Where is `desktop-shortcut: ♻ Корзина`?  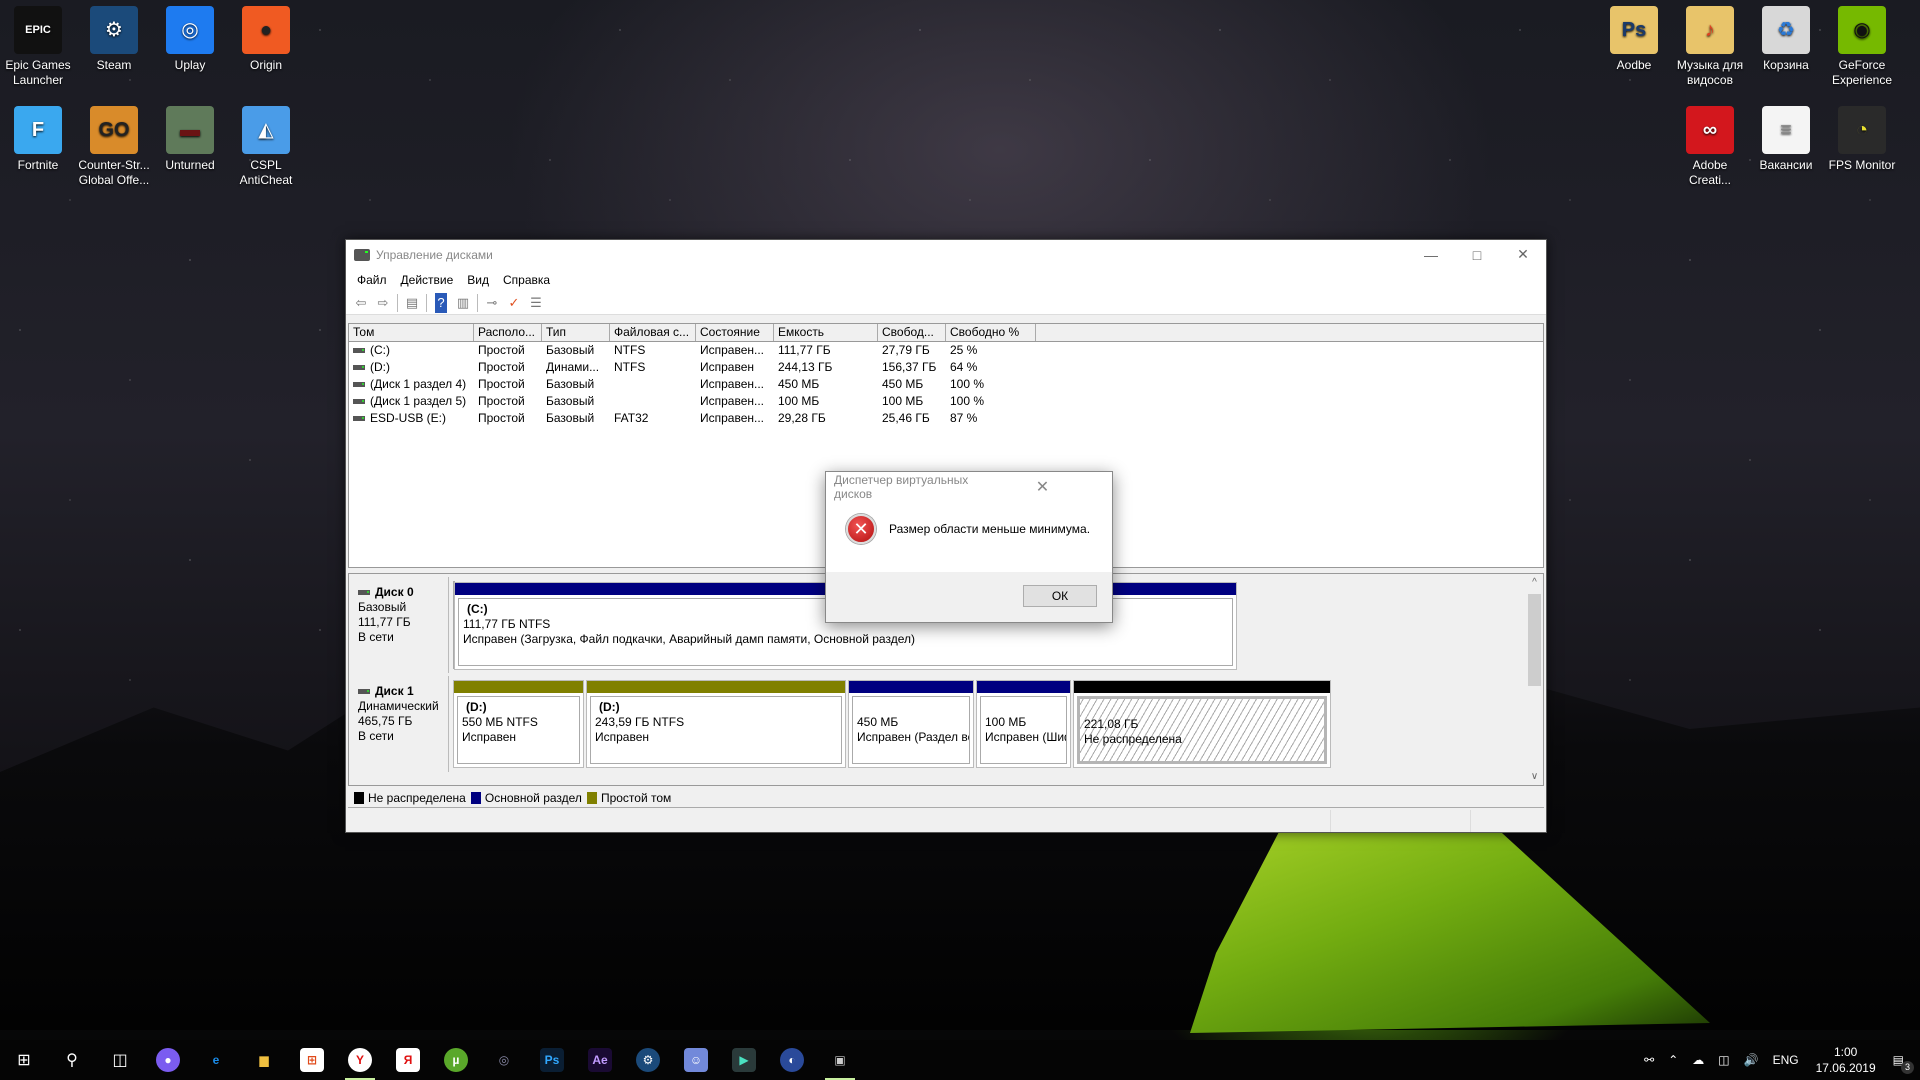
desktop-shortcut: ♻ Корзина is located at coordinates (1786, 36).